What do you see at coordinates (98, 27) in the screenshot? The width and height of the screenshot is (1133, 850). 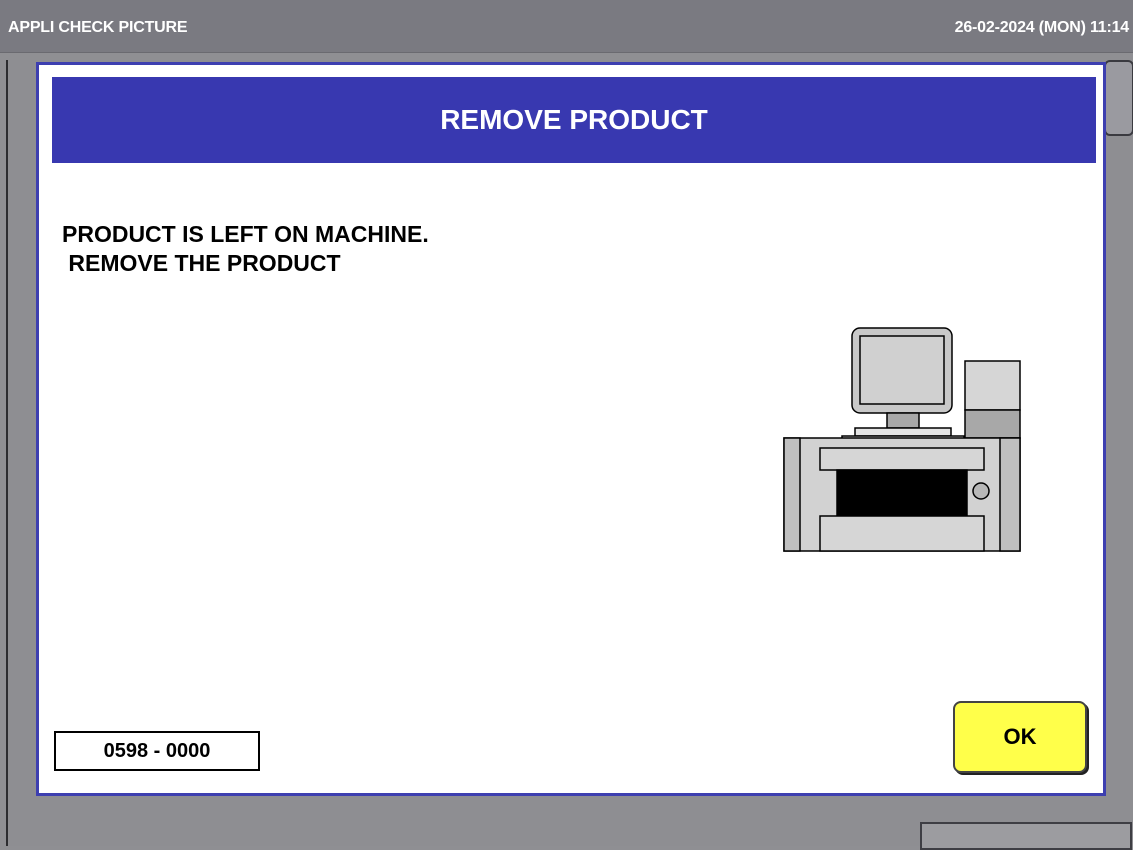 I see `app-title: APPLI CHECK PICTURE` at bounding box center [98, 27].